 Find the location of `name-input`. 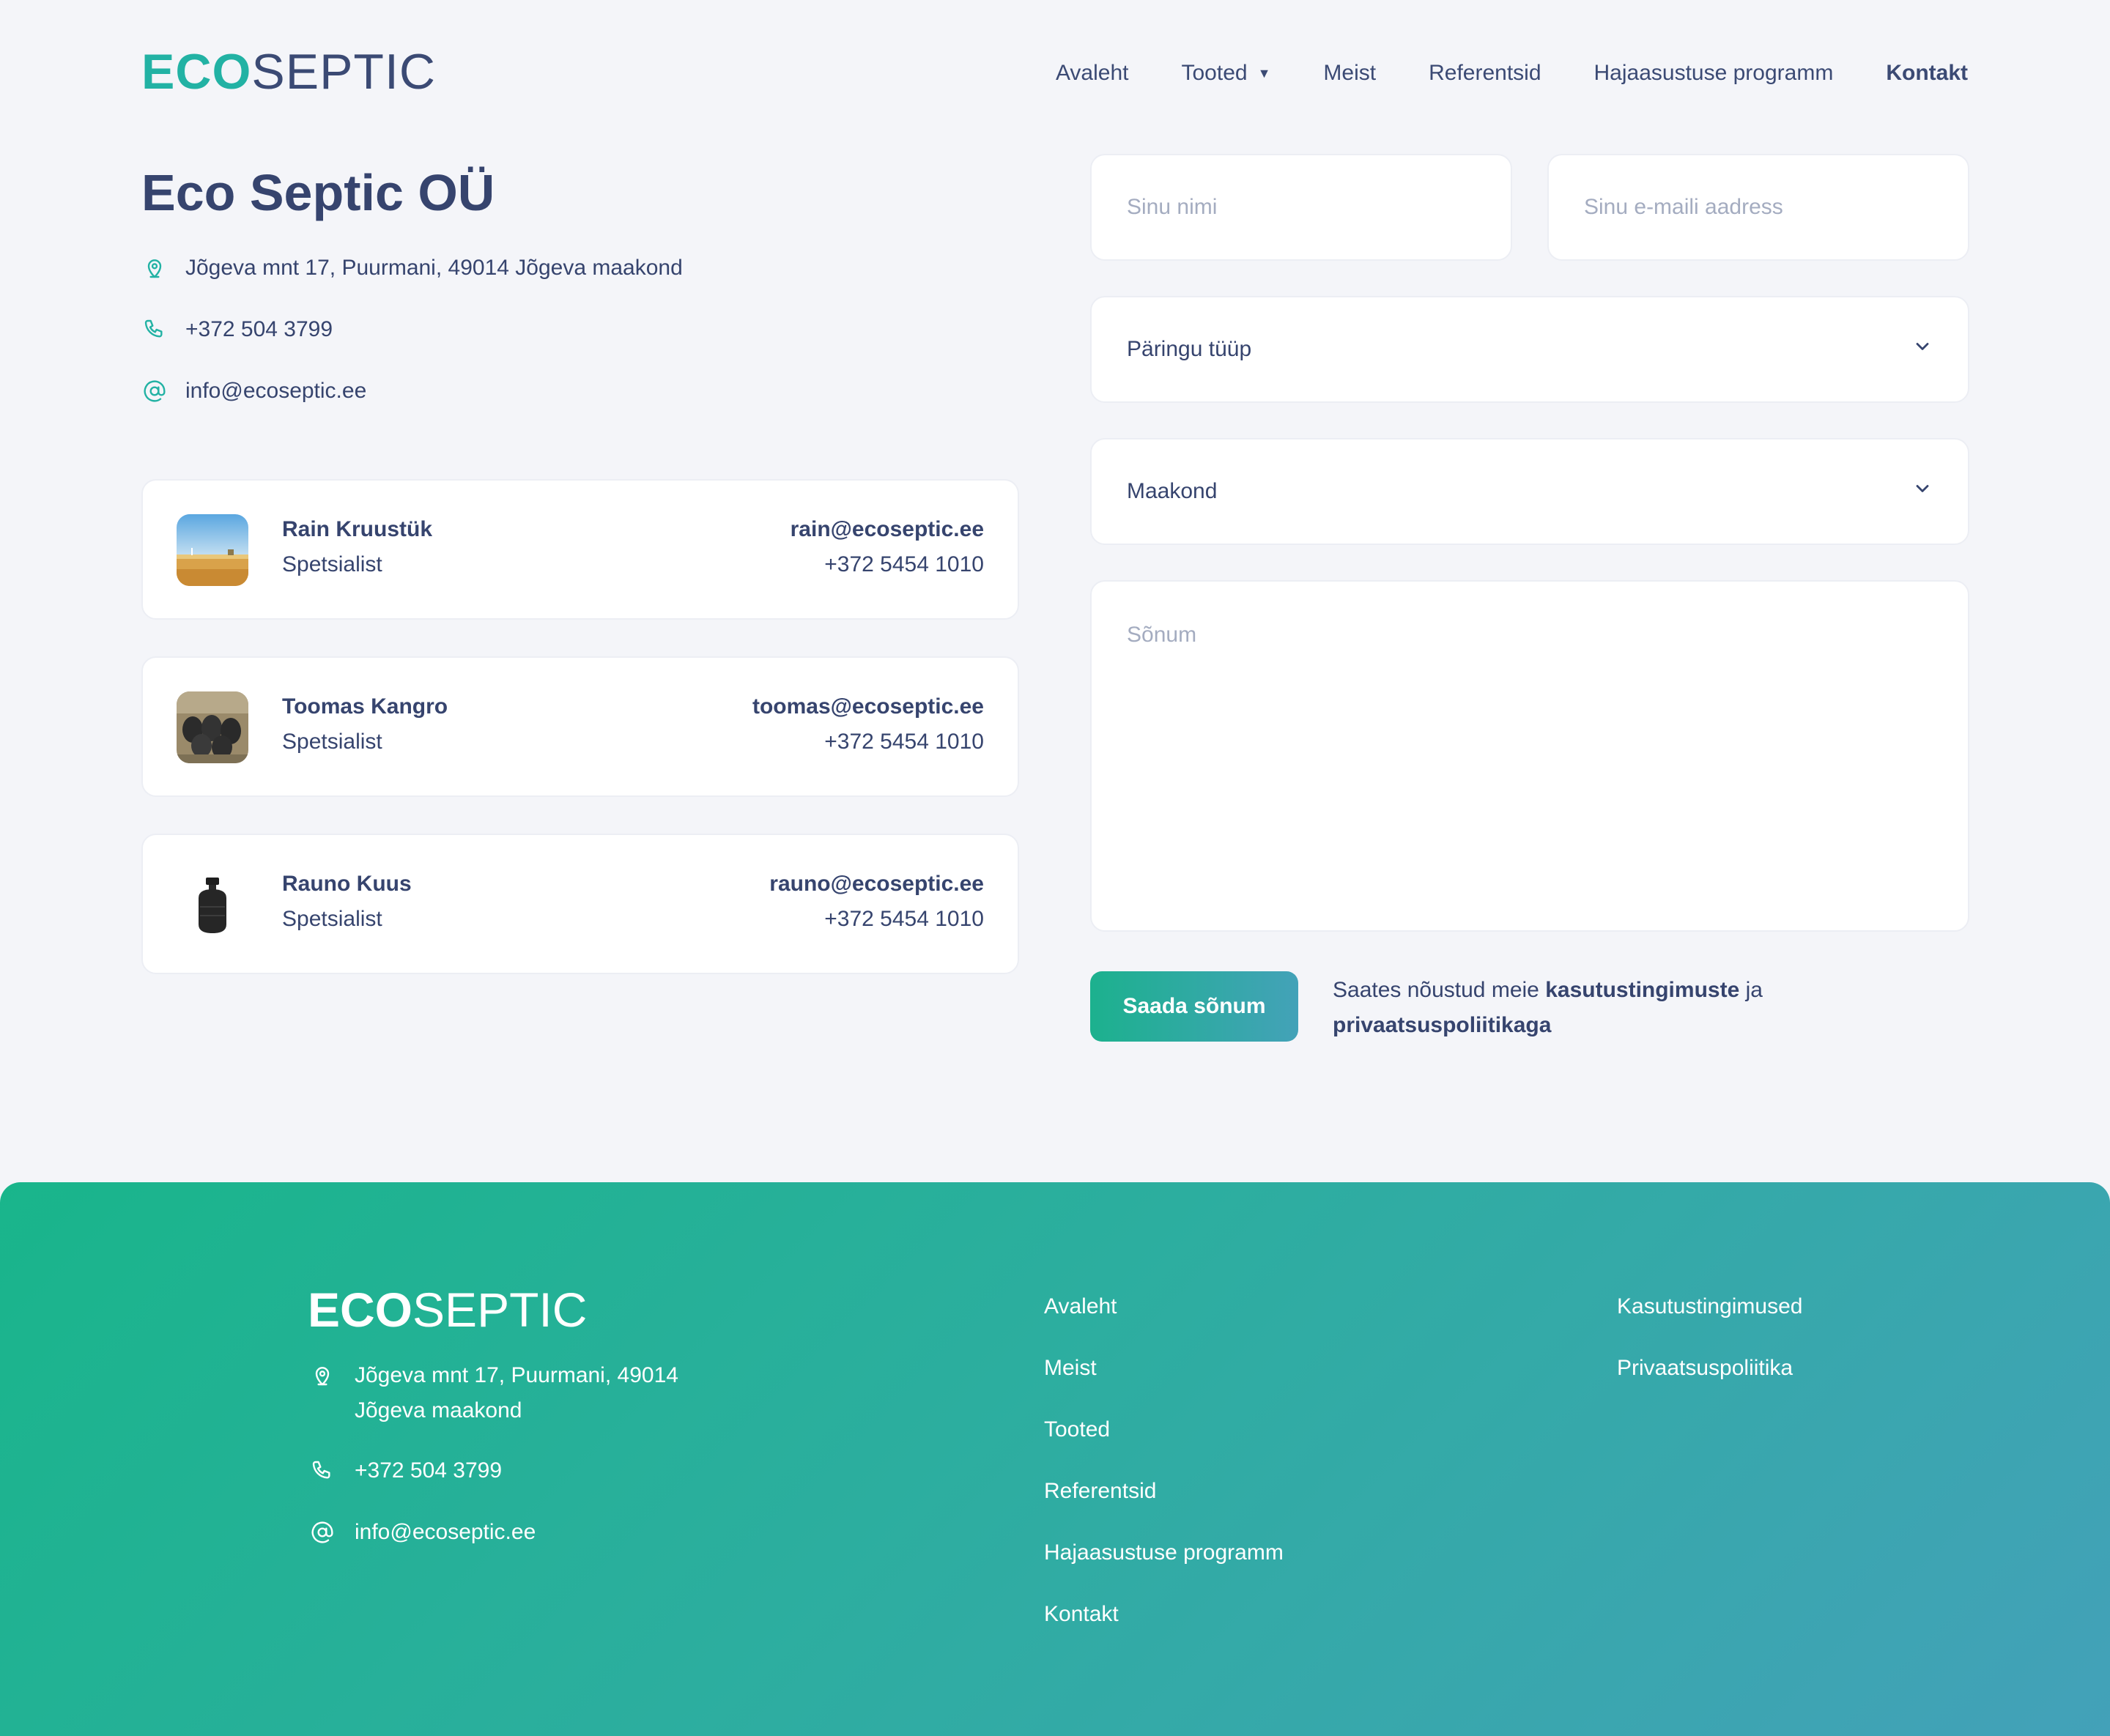

name-input is located at coordinates (1301, 207).